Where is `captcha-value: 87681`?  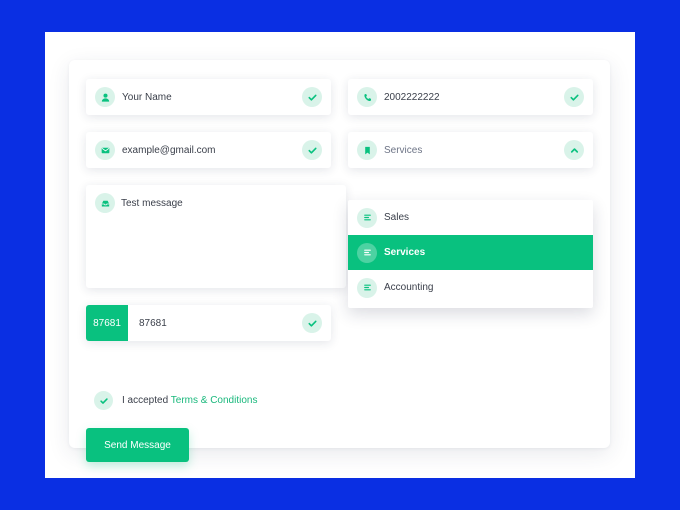
captcha-value: 87681 is located at coordinates (153, 323).